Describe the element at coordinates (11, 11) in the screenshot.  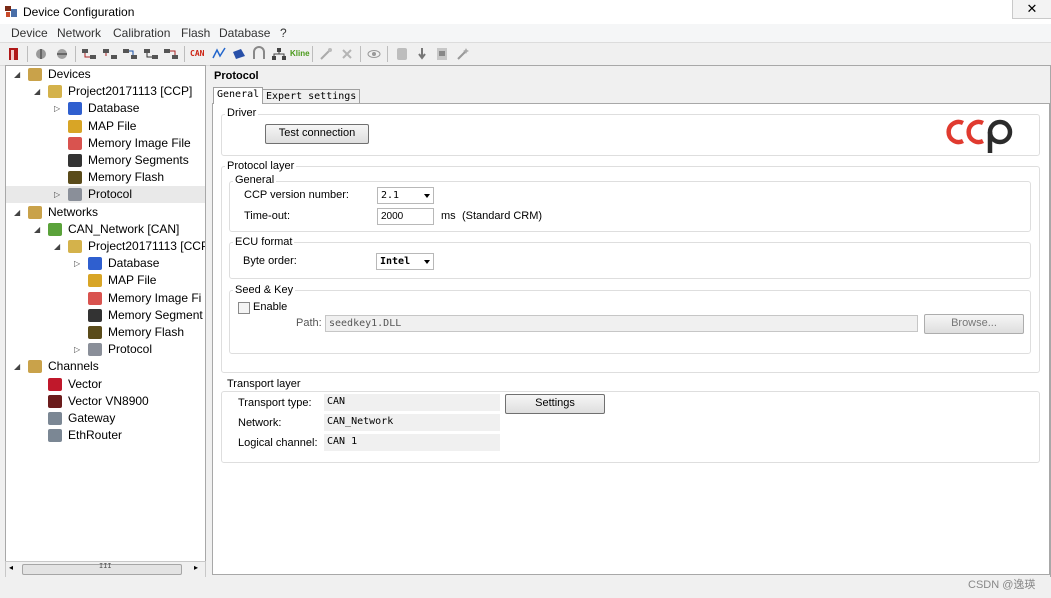
I see `device-config-app-icon` at that location.